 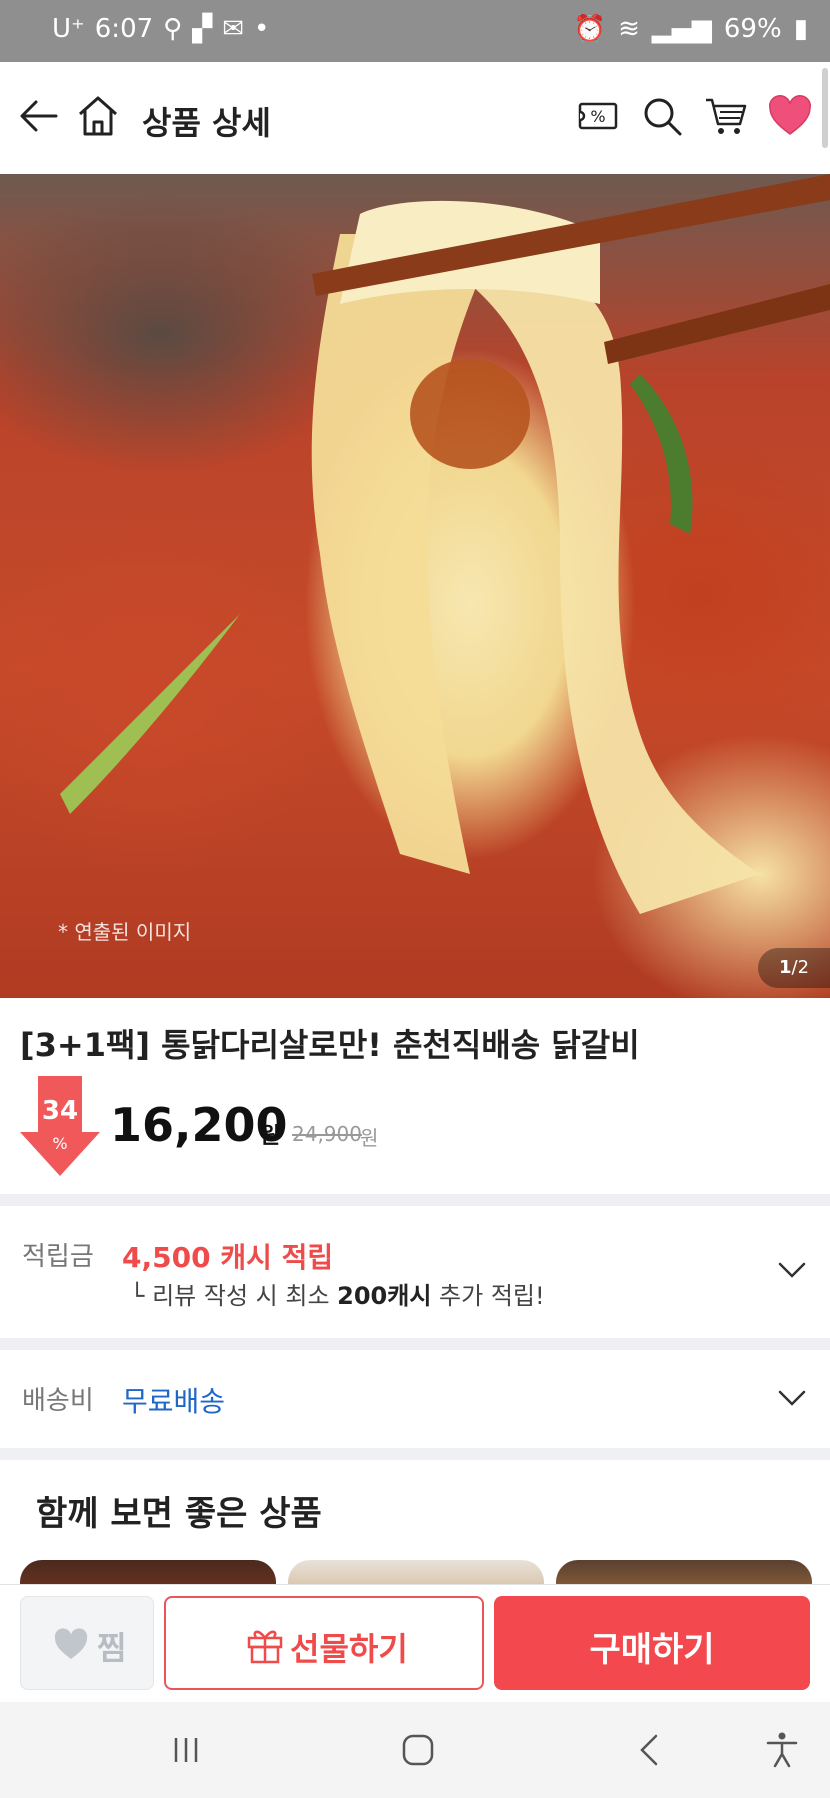 What do you see at coordinates (782, 1750) in the screenshot?
I see `accessibility-icon` at bounding box center [782, 1750].